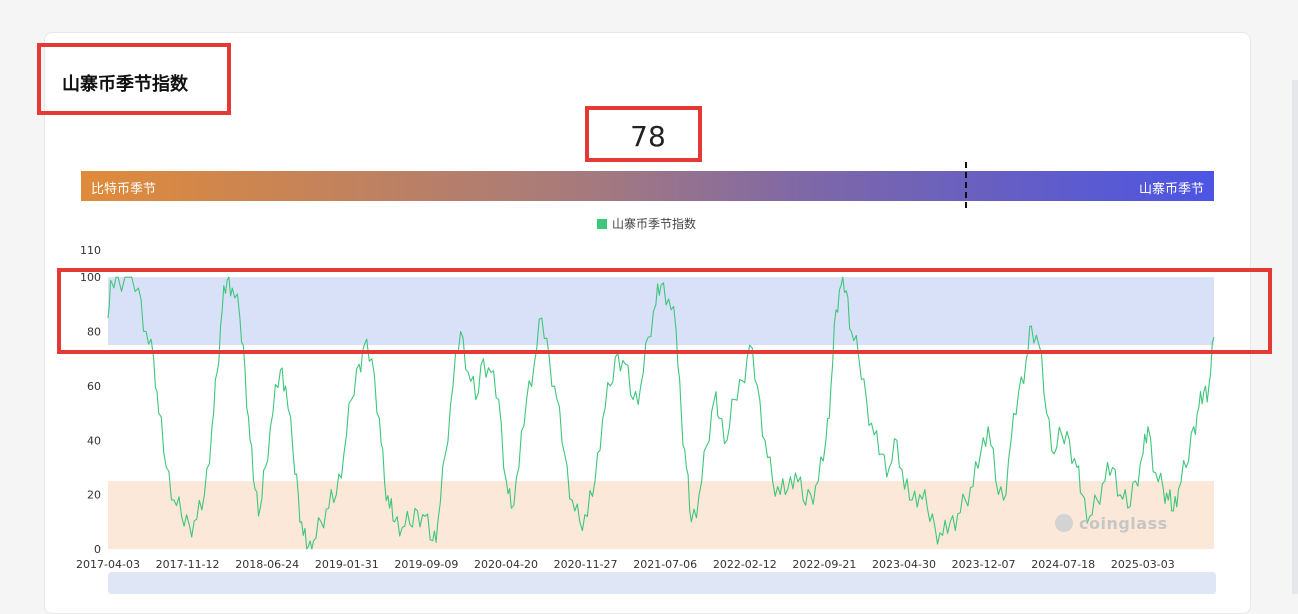 The width and height of the screenshot is (1298, 614). Describe the element at coordinates (94, 440) in the screenshot. I see `y-tick-label: 40` at that location.